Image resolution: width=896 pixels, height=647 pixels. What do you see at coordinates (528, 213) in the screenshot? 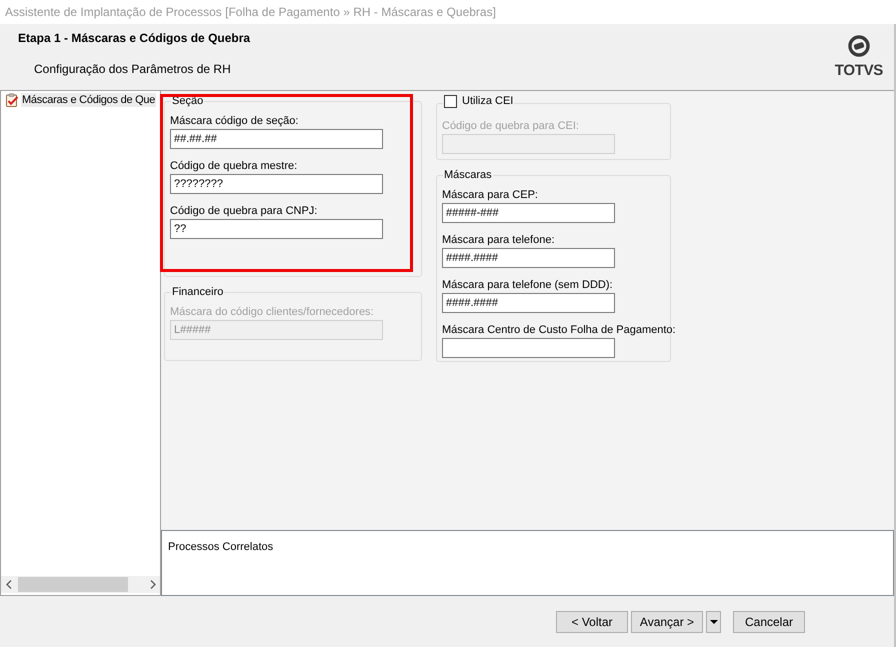
I see `input-field: #####-###` at bounding box center [528, 213].